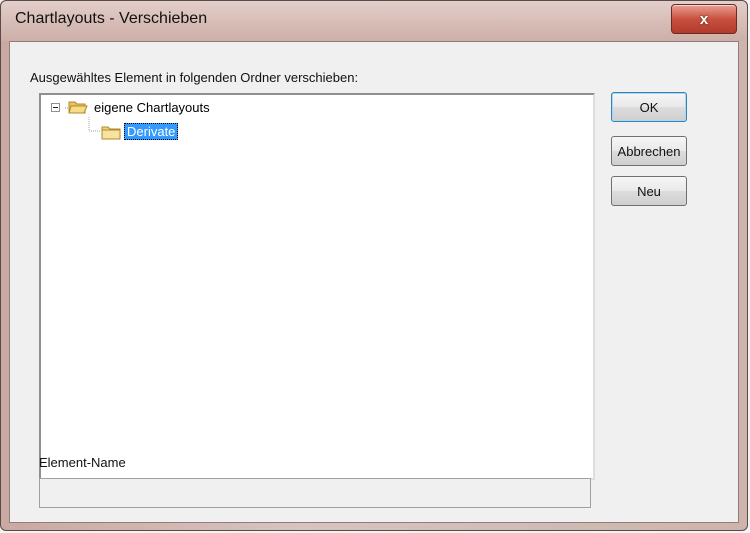  I want to click on close-button: x, so click(704, 19).